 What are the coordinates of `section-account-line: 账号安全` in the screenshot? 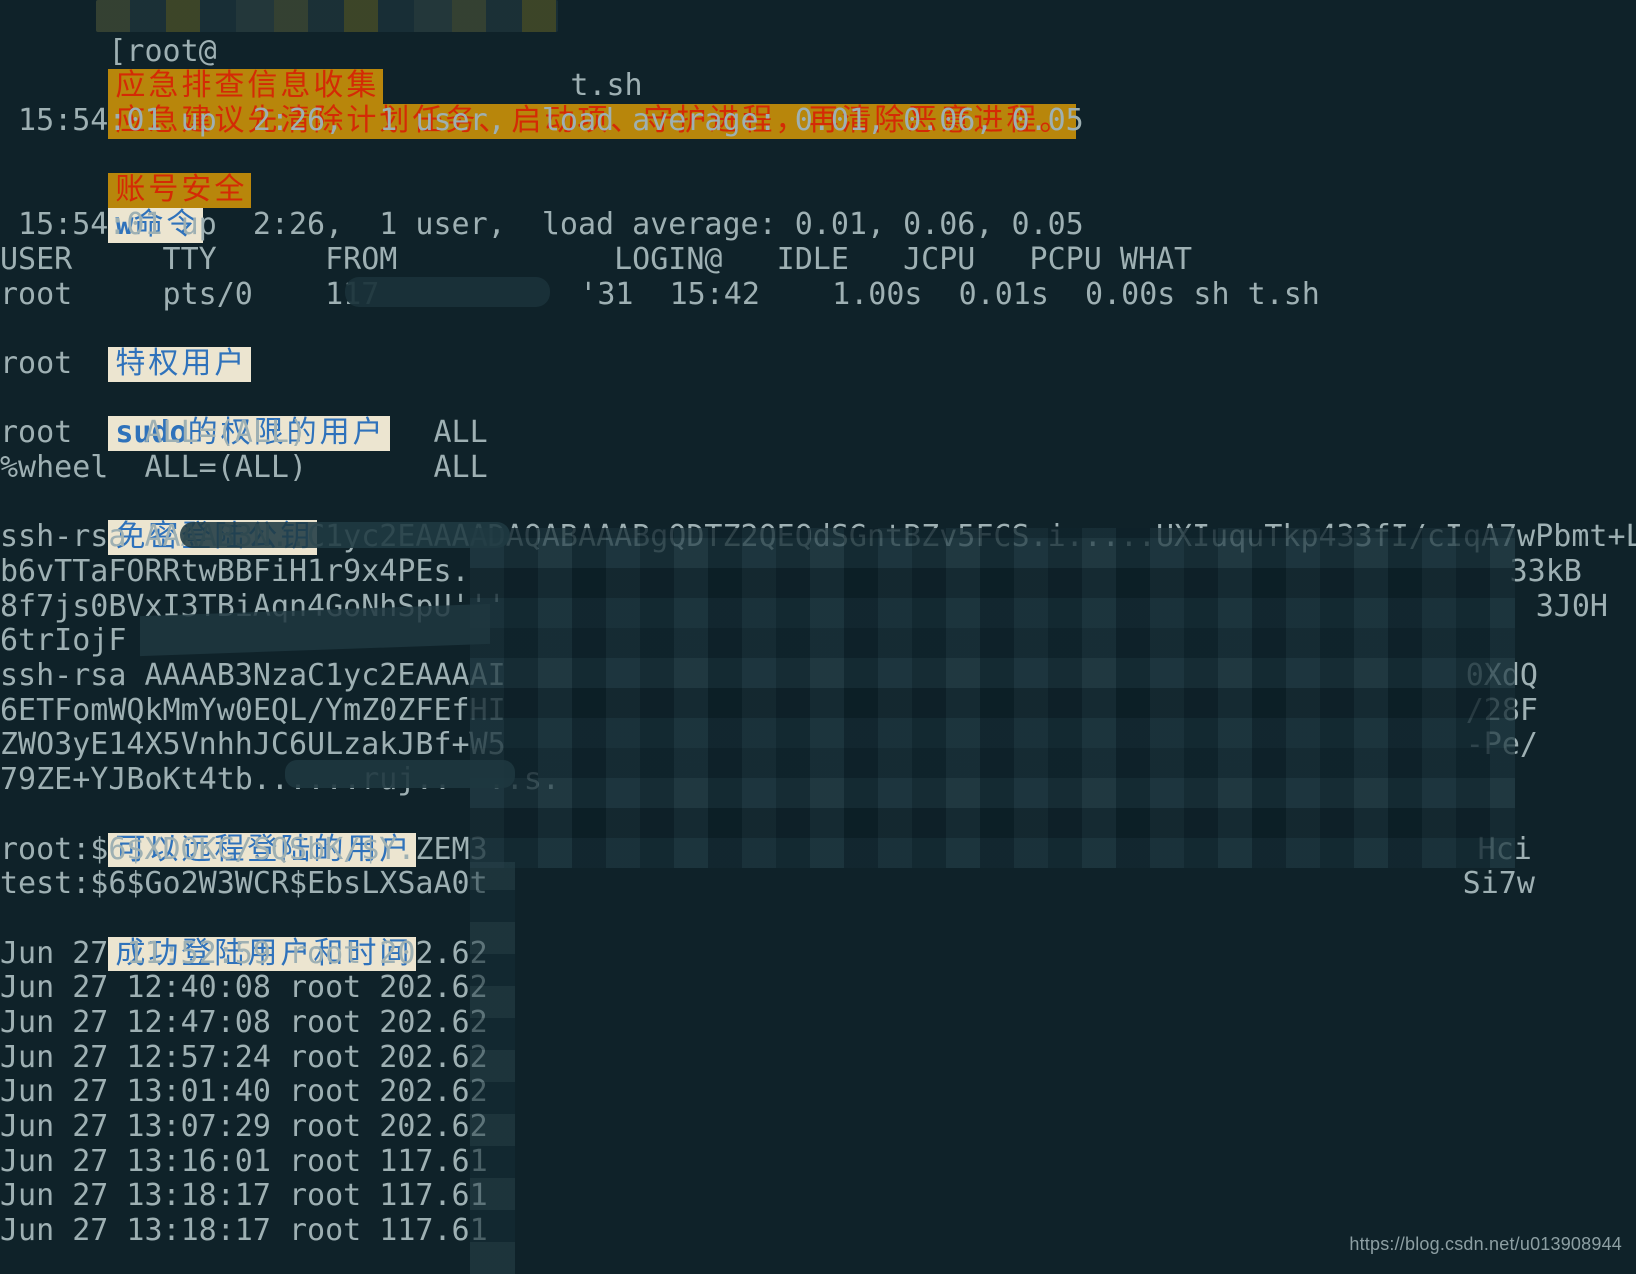 It's located at (818, 174).